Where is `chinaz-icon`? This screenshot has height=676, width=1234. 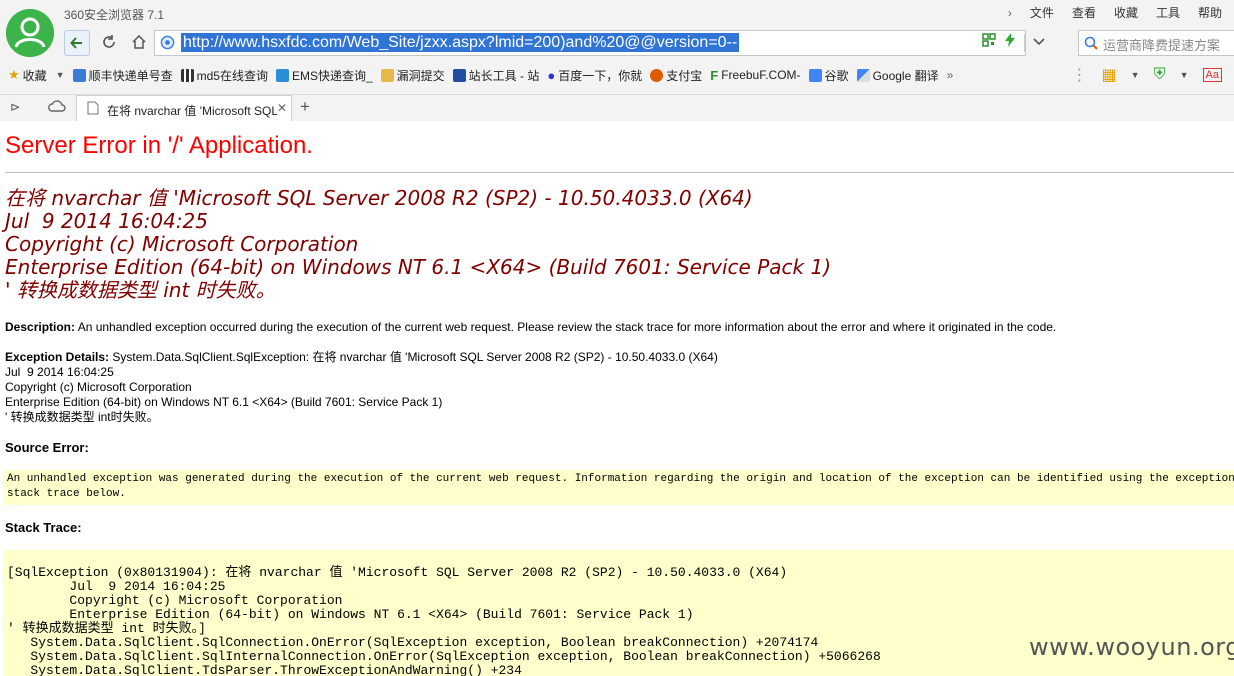 chinaz-icon is located at coordinates (459, 75).